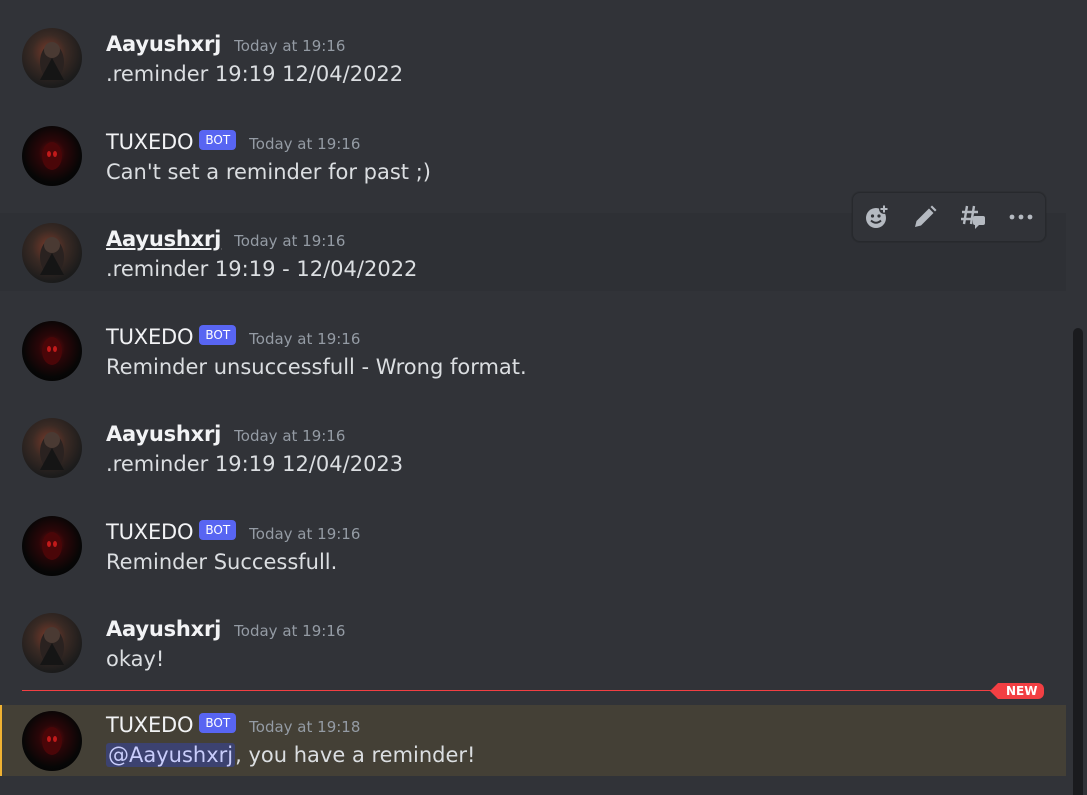 The image size is (1087, 795). What do you see at coordinates (268, 172) in the screenshot?
I see `message-content: Can't set a reminder for past ;)` at bounding box center [268, 172].